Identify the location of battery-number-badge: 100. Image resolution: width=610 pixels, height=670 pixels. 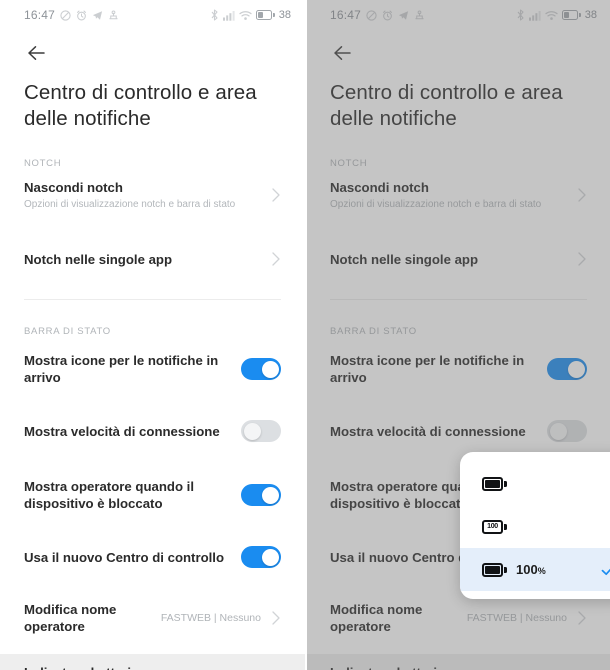
(492, 526).